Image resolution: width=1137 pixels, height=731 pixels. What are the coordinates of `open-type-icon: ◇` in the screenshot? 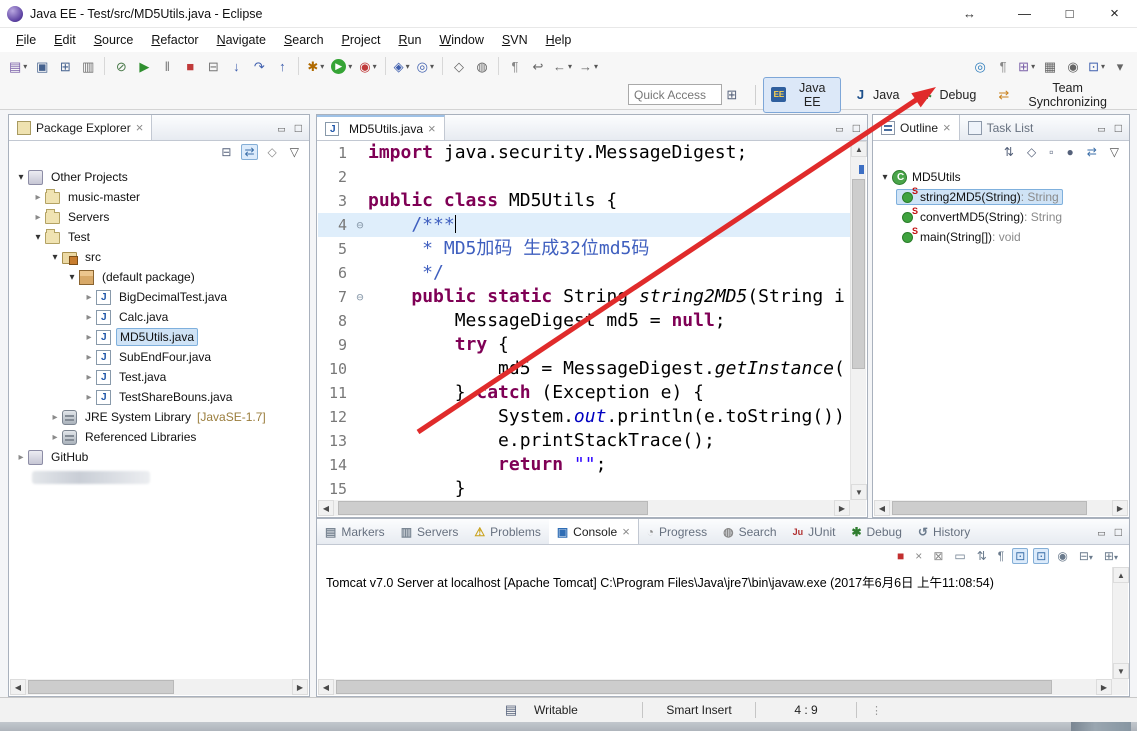 It's located at (459, 66).